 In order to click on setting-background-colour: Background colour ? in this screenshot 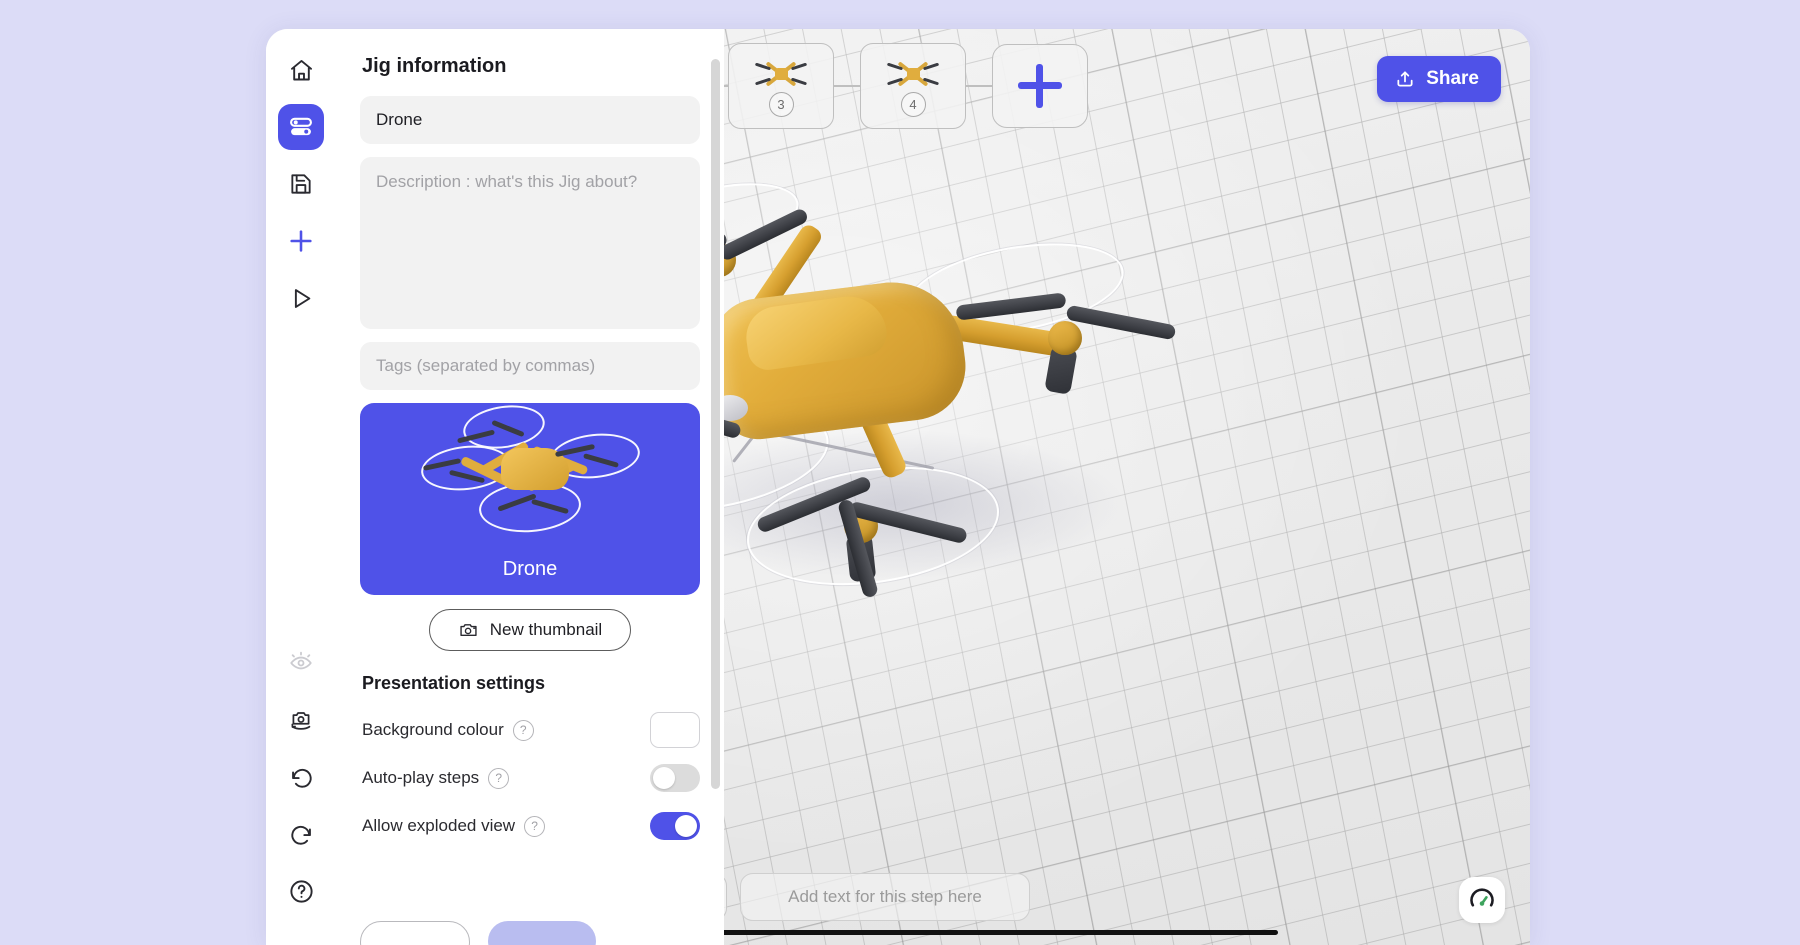, I will do `click(530, 730)`.